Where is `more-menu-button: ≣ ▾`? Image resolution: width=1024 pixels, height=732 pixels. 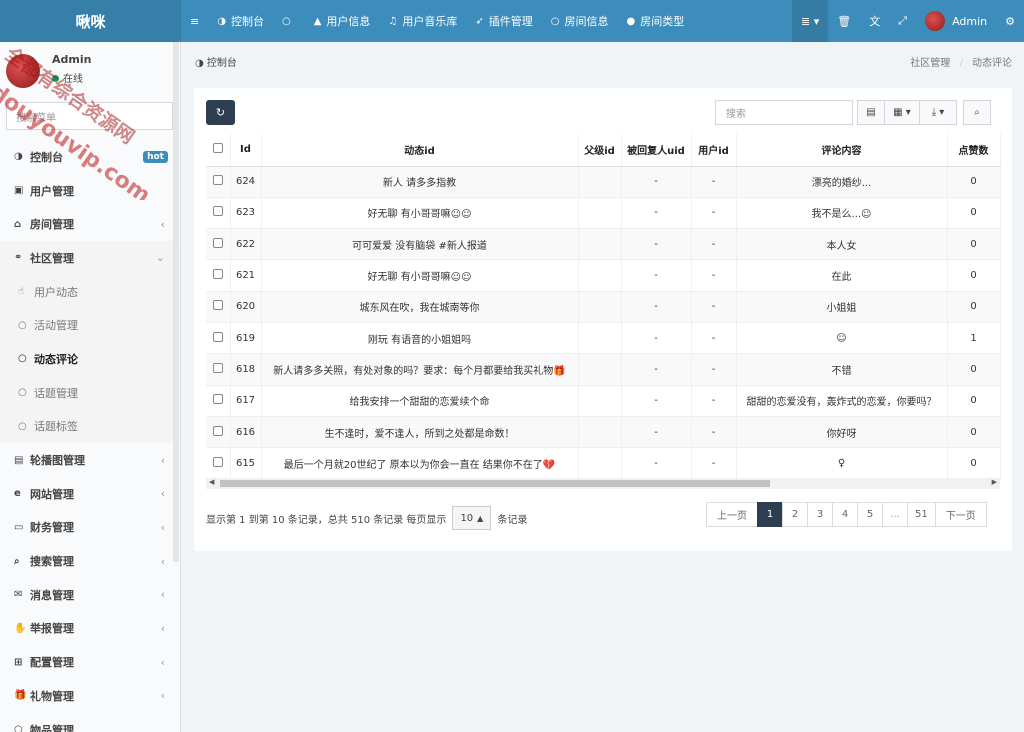
more-menu-button: ≣ ▾ is located at coordinates (810, 21).